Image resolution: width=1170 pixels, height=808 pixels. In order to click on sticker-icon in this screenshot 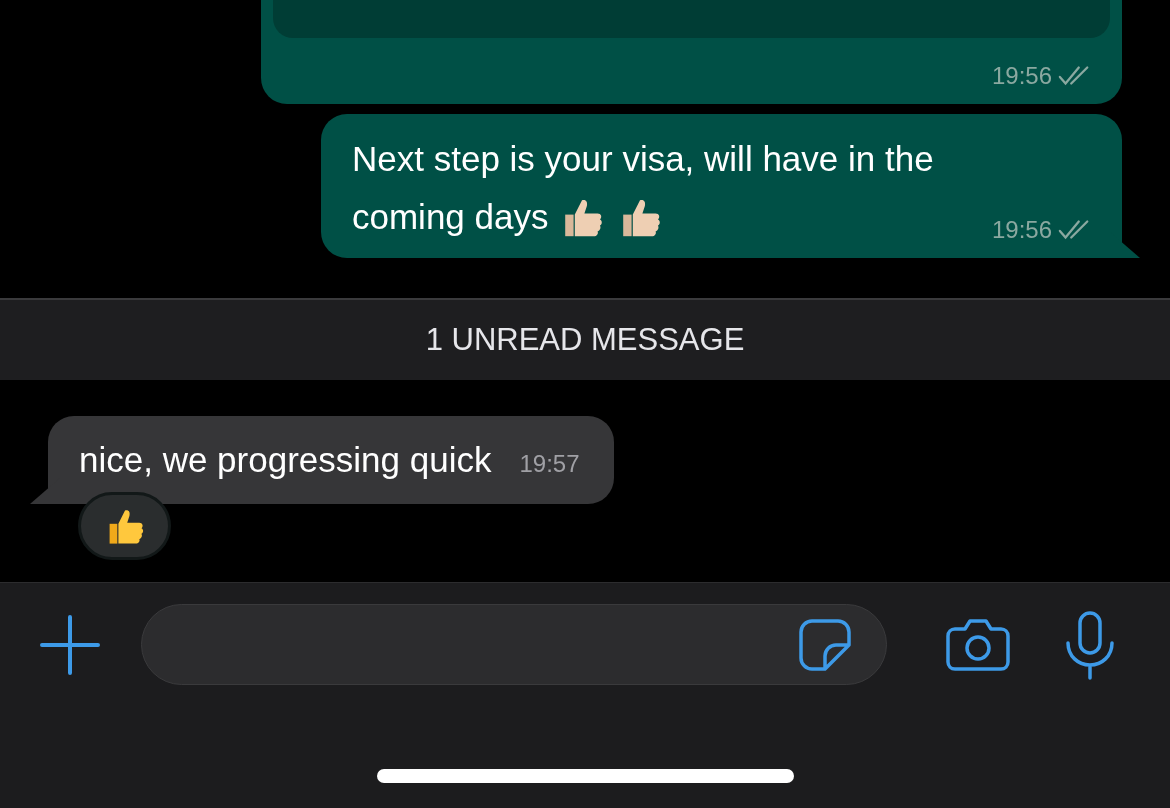, I will do `click(825, 644)`.